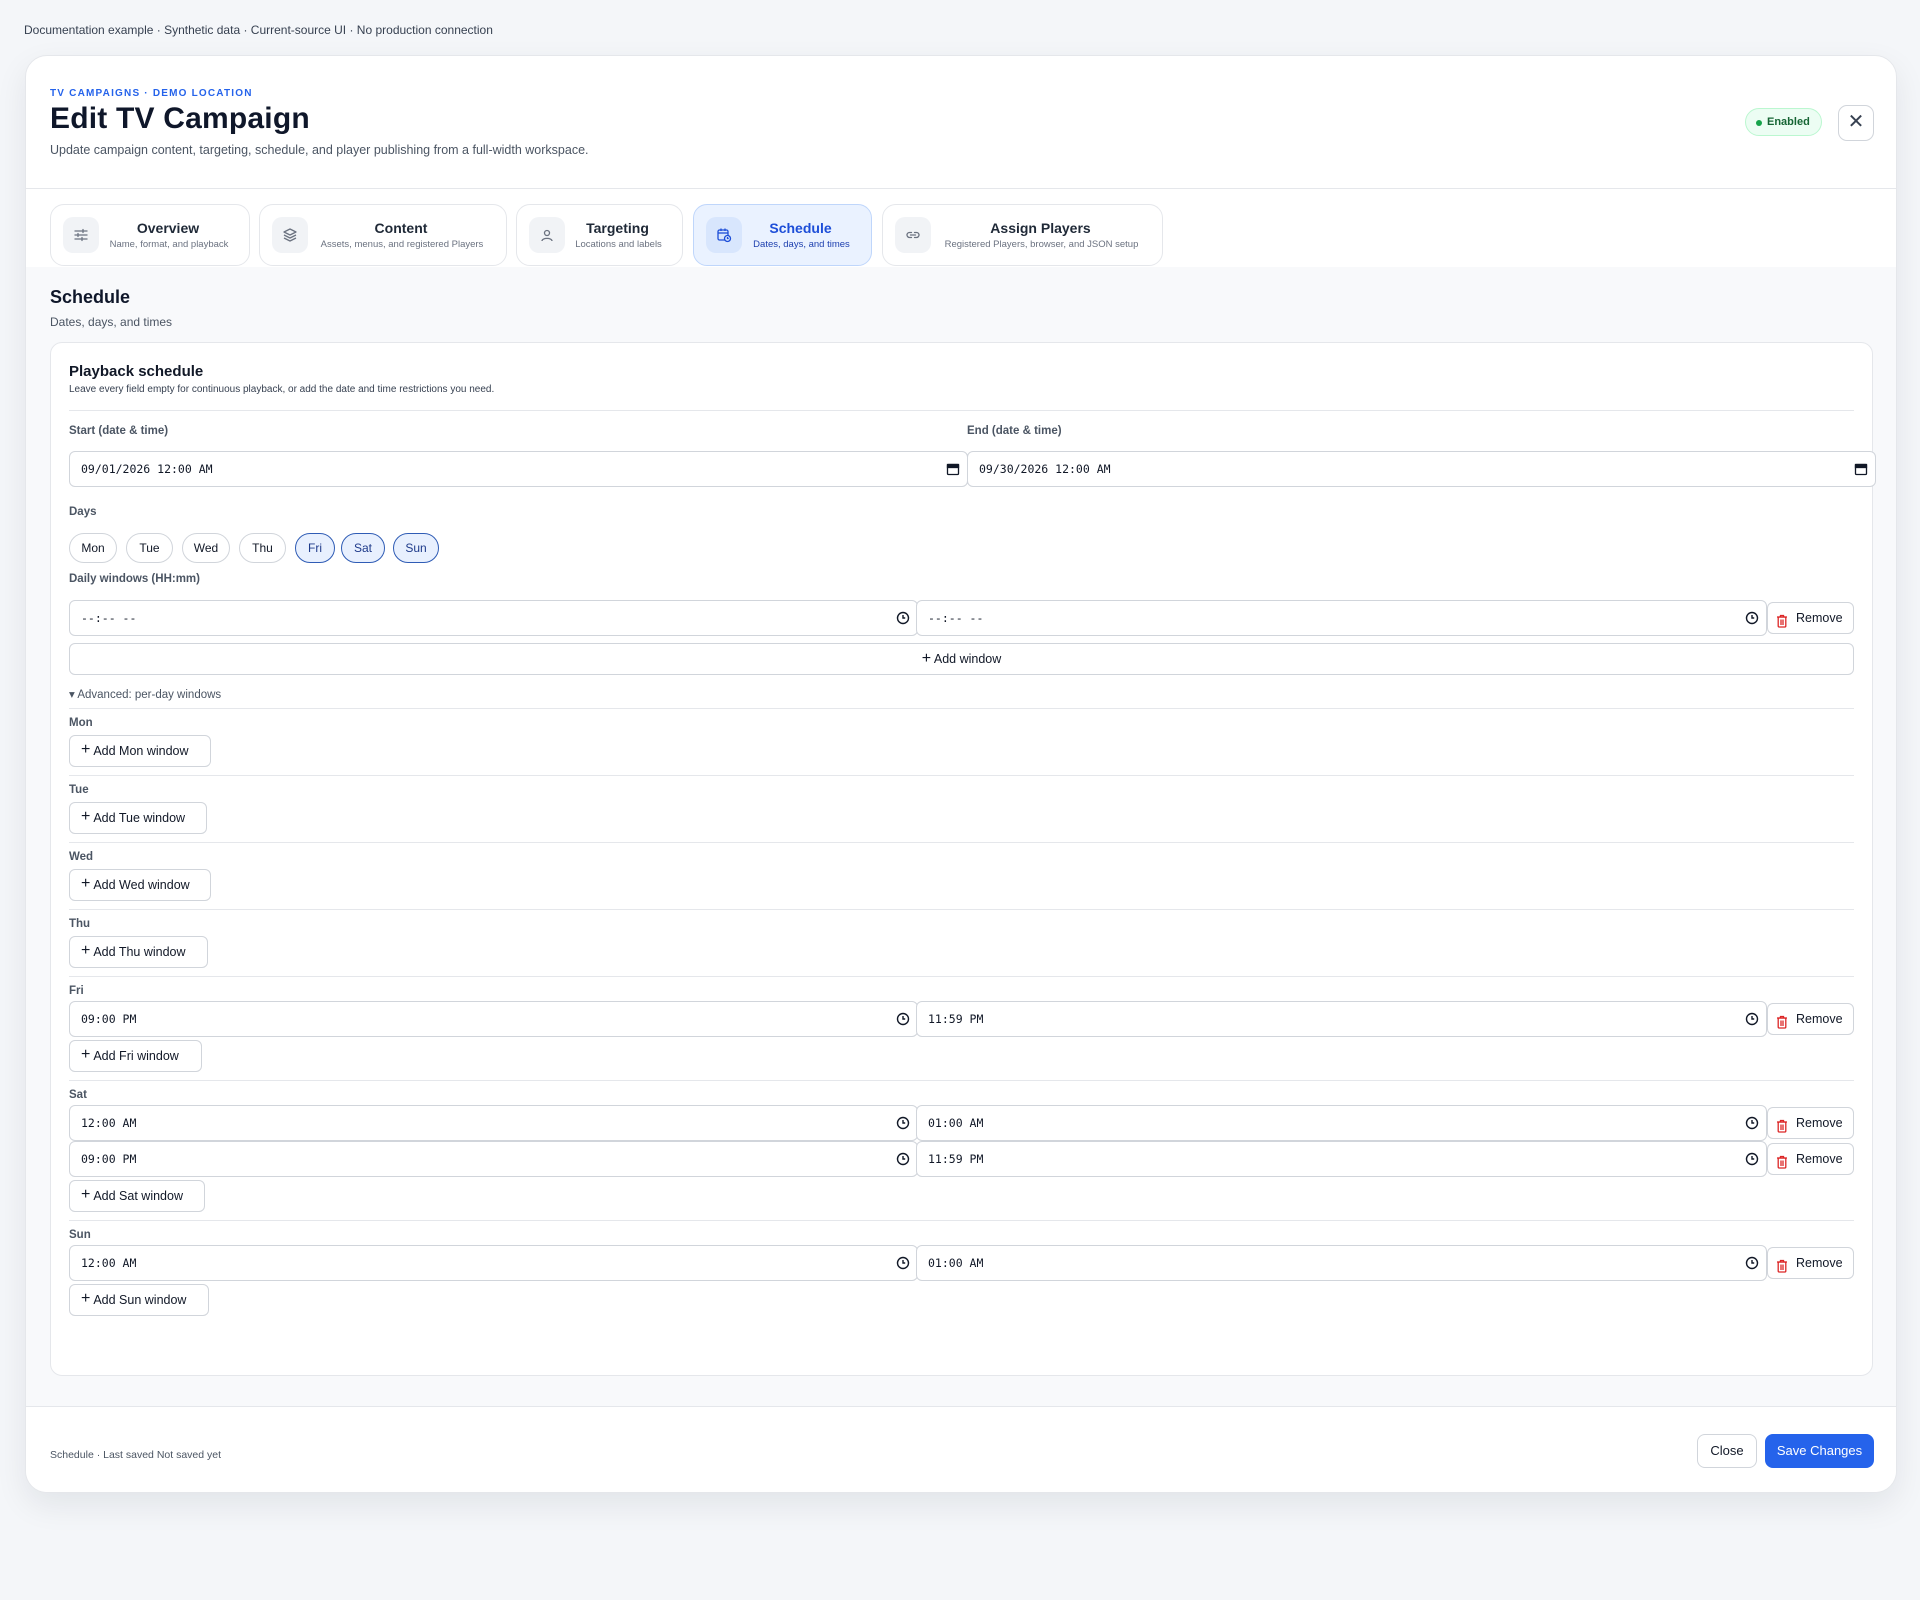 Image resolution: width=1920 pixels, height=1600 pixels. I want to click on day-section-label: Tue, so click(79, 790).